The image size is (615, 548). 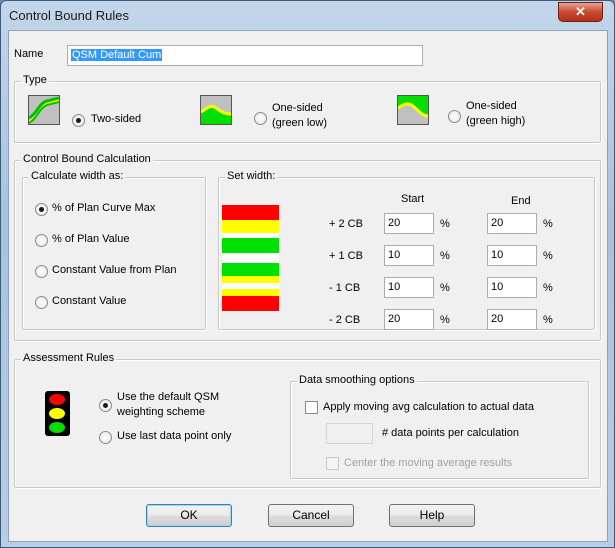 I want to click on one-sided-green-low-icon, so click(x=216, y=110).